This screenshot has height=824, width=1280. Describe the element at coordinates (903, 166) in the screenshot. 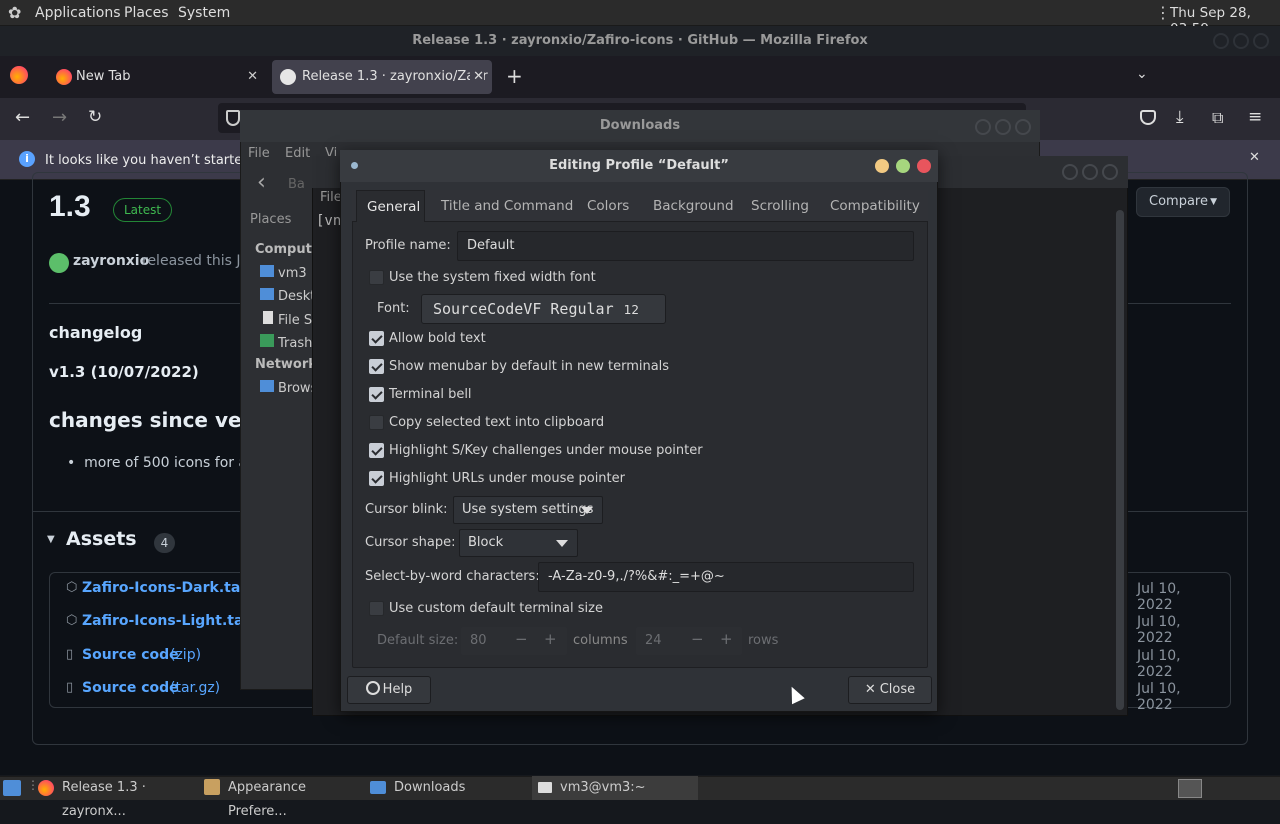

I see `dialog-maximize-button` at that location.